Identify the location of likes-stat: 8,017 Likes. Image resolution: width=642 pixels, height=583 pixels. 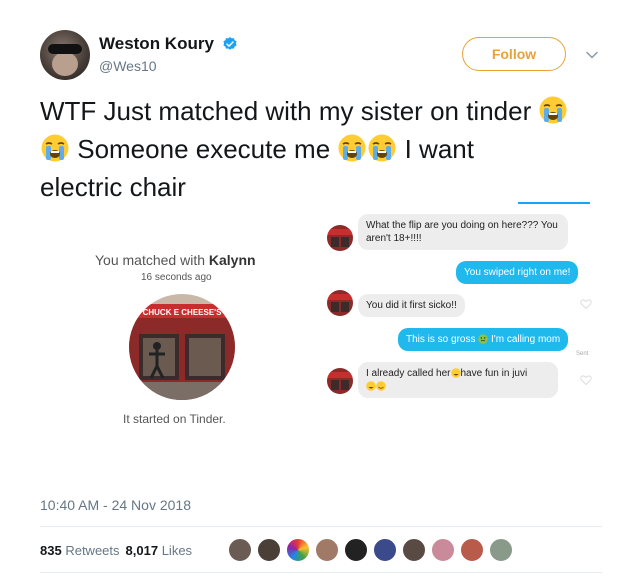
(159, 550).